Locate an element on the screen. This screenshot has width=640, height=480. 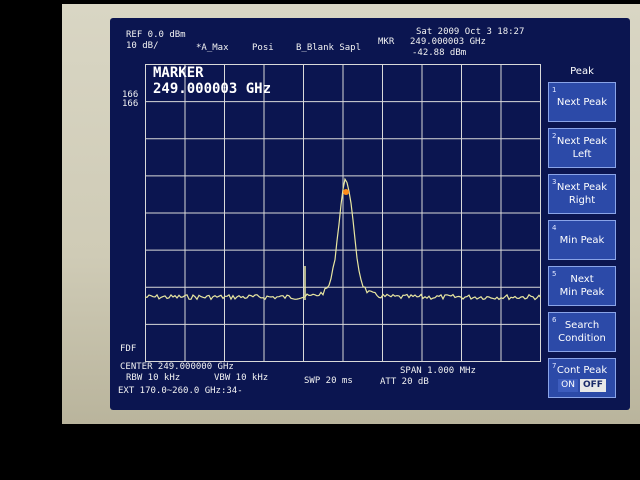
scale-per-div: 10 dB/ is located at coordinates (142, 46).